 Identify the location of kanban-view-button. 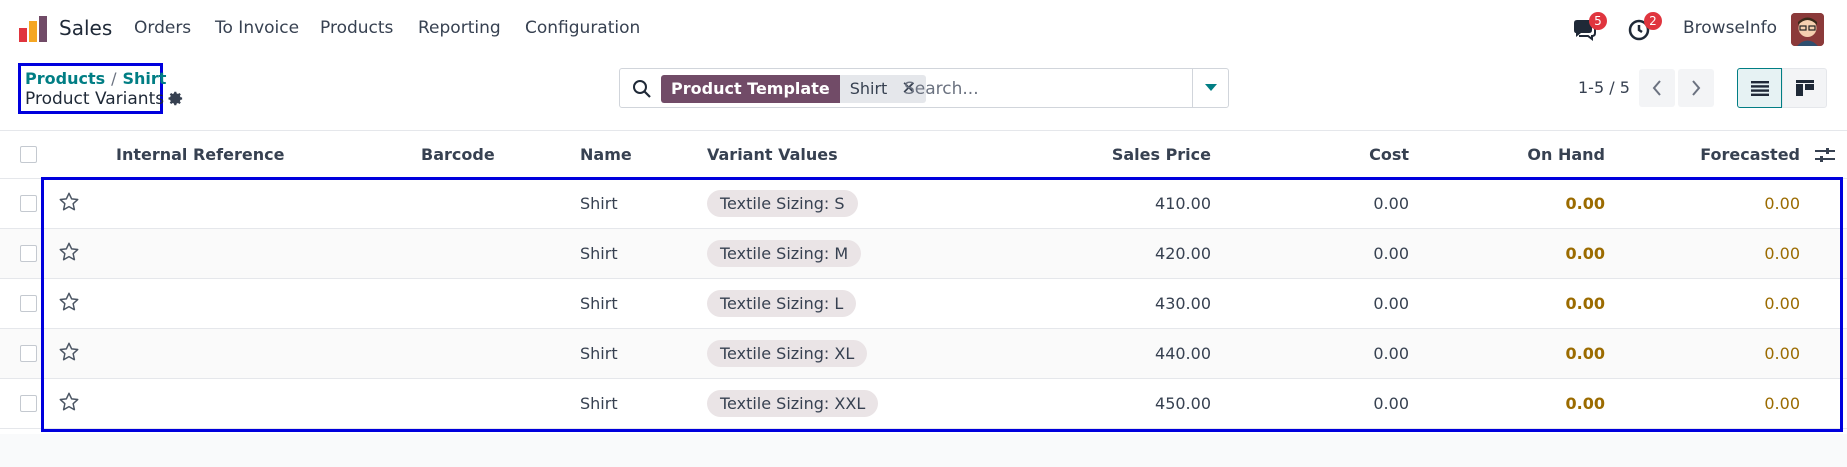
(1804, 88).